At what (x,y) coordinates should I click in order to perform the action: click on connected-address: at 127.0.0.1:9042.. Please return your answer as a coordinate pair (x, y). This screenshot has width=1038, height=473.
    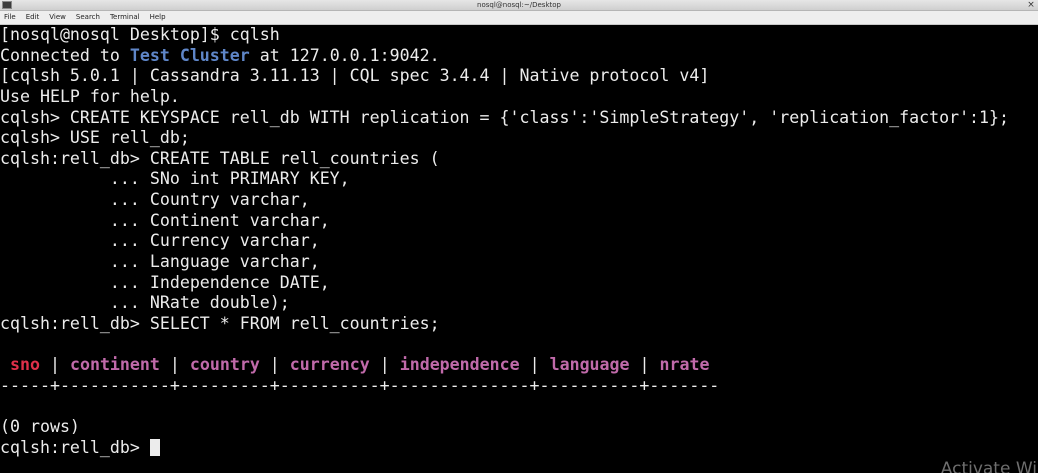
    Looking at the image, I should click on (344, 55).